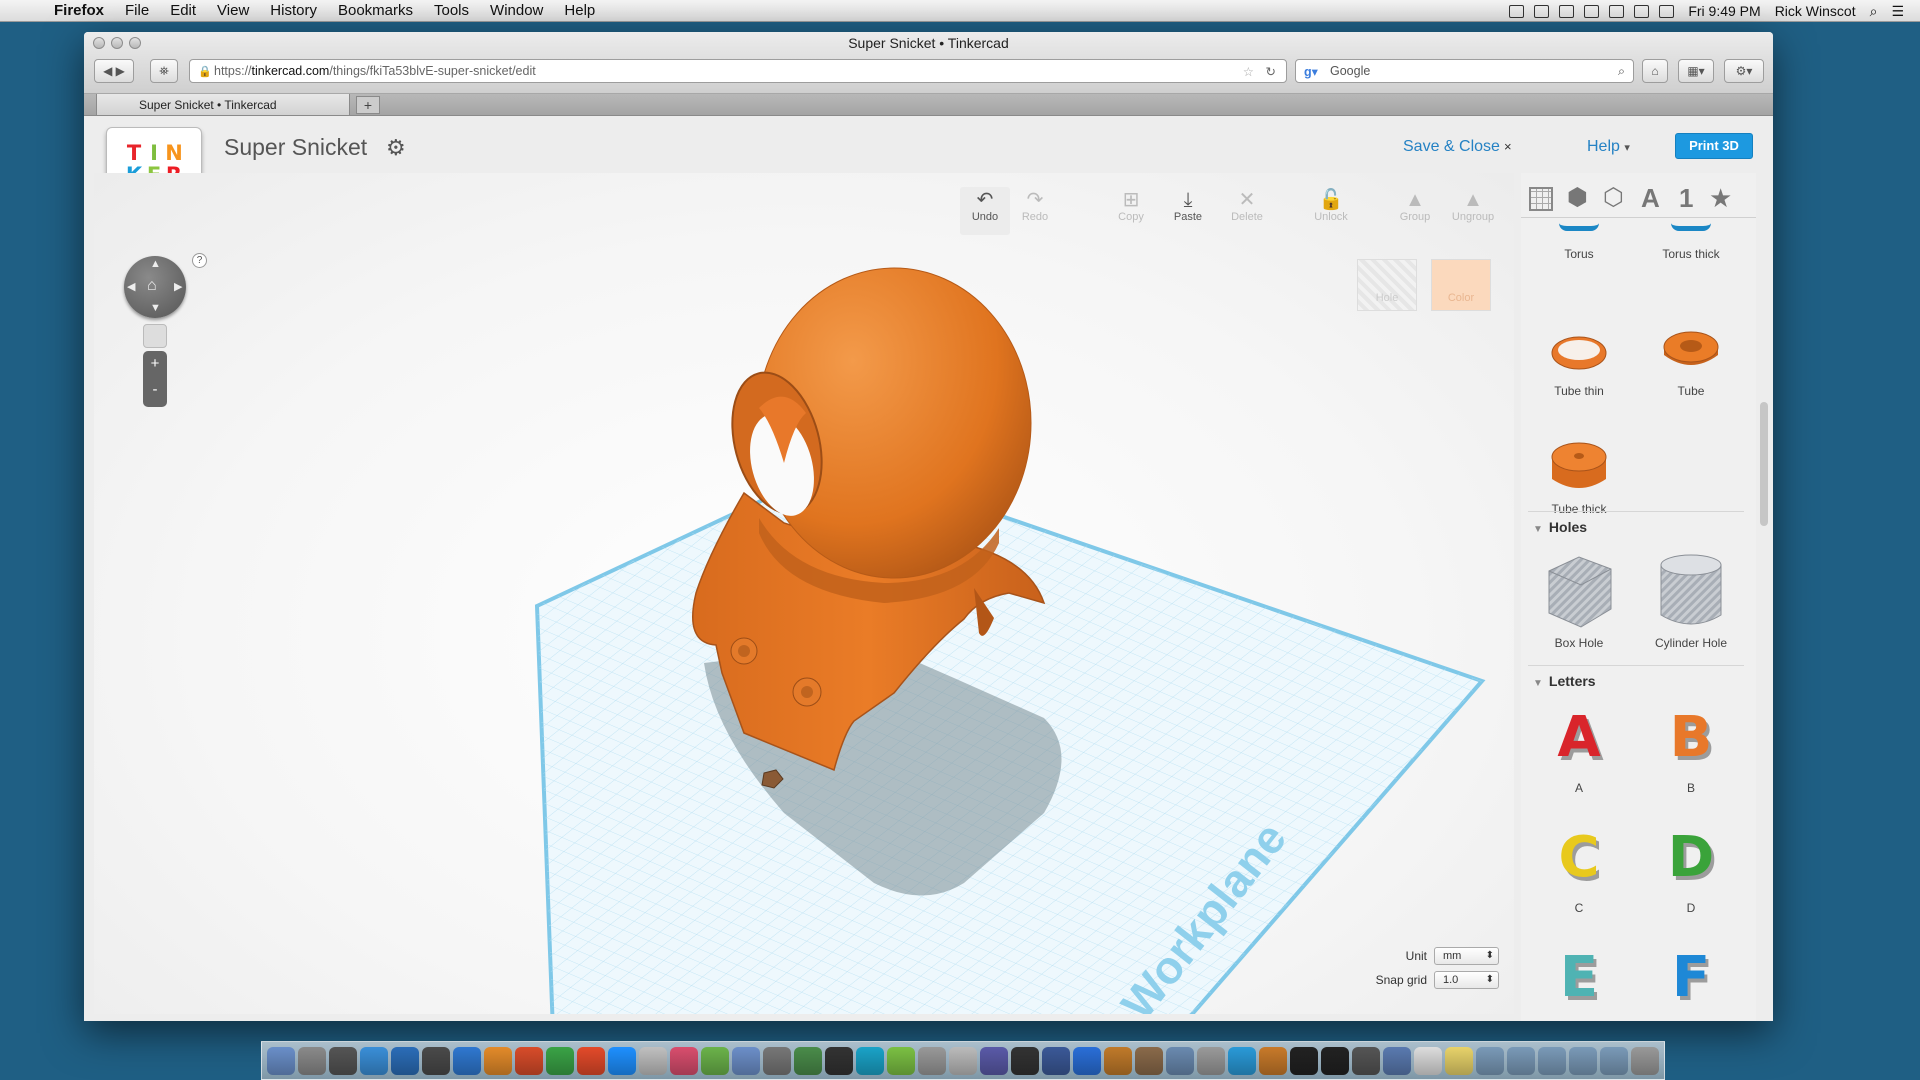 The width and height of the screenshot is (1920, 1080). What do you see at coordinates (155, 364) in the screenshot?
I see `zoom-in-button: +` at bounding box center [155, 364].